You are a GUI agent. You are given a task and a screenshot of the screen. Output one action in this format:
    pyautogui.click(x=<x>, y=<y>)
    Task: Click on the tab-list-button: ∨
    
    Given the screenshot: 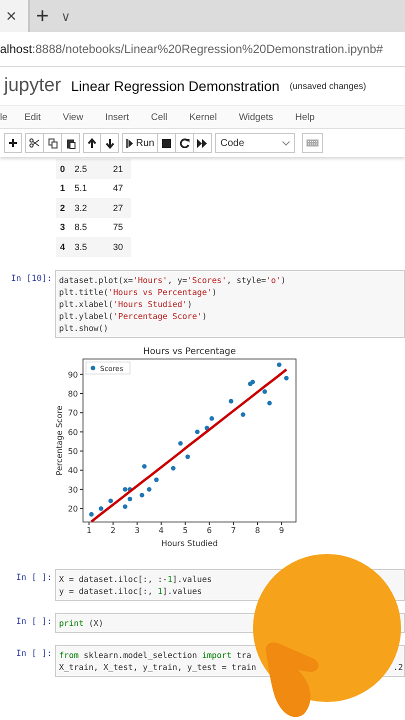 What is the action you would take?
    pyautogui.click(x=65, y=16)
    